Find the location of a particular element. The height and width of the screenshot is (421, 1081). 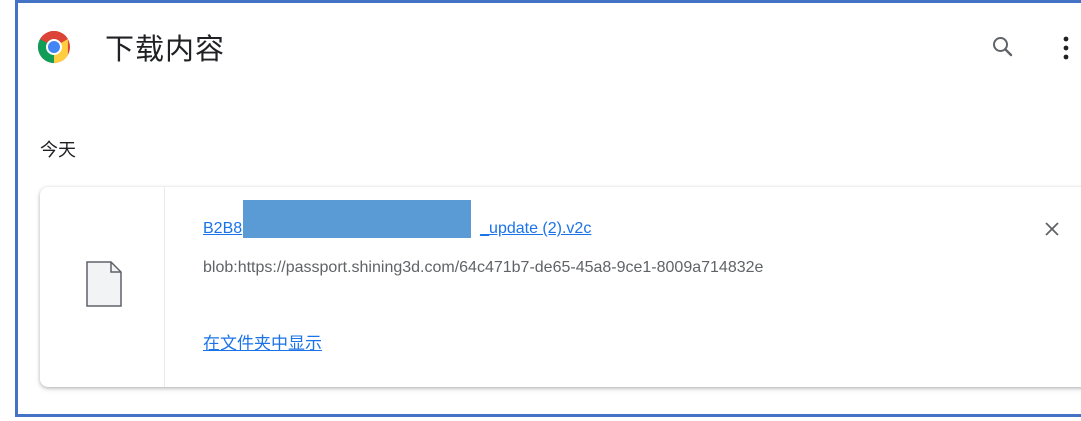

filename-prefix: B2B8 is located at coordinates (223, 228).